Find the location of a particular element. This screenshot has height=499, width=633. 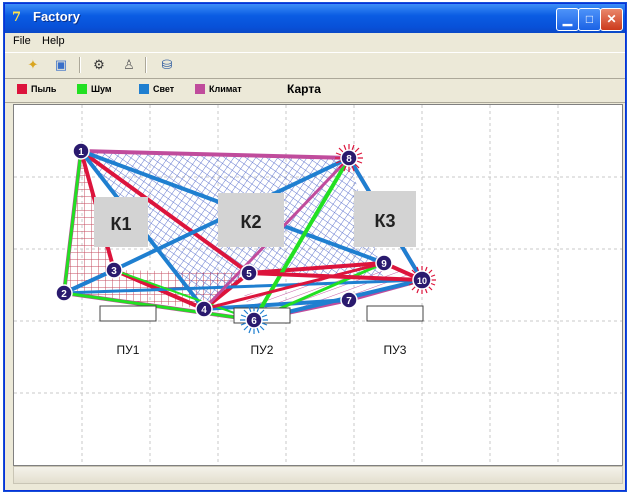

node-6: 6 is located at coordinates (254, 320).